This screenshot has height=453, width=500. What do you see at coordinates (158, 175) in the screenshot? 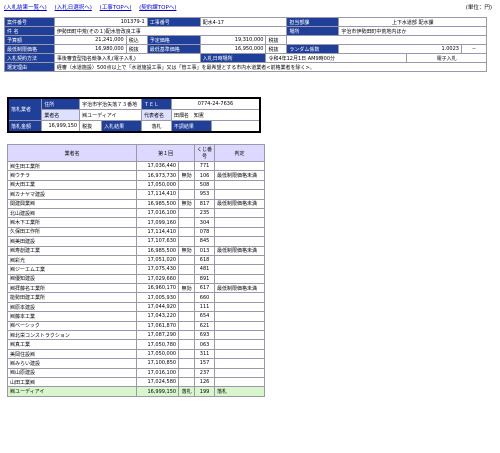
I see `bid-amount: 16,973,730` at bounding box center [158, 175].